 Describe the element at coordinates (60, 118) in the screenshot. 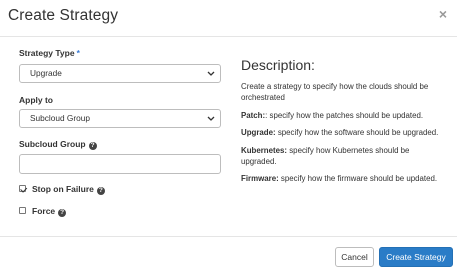

I see `apply-to-value: Subcloud Group` at that location.